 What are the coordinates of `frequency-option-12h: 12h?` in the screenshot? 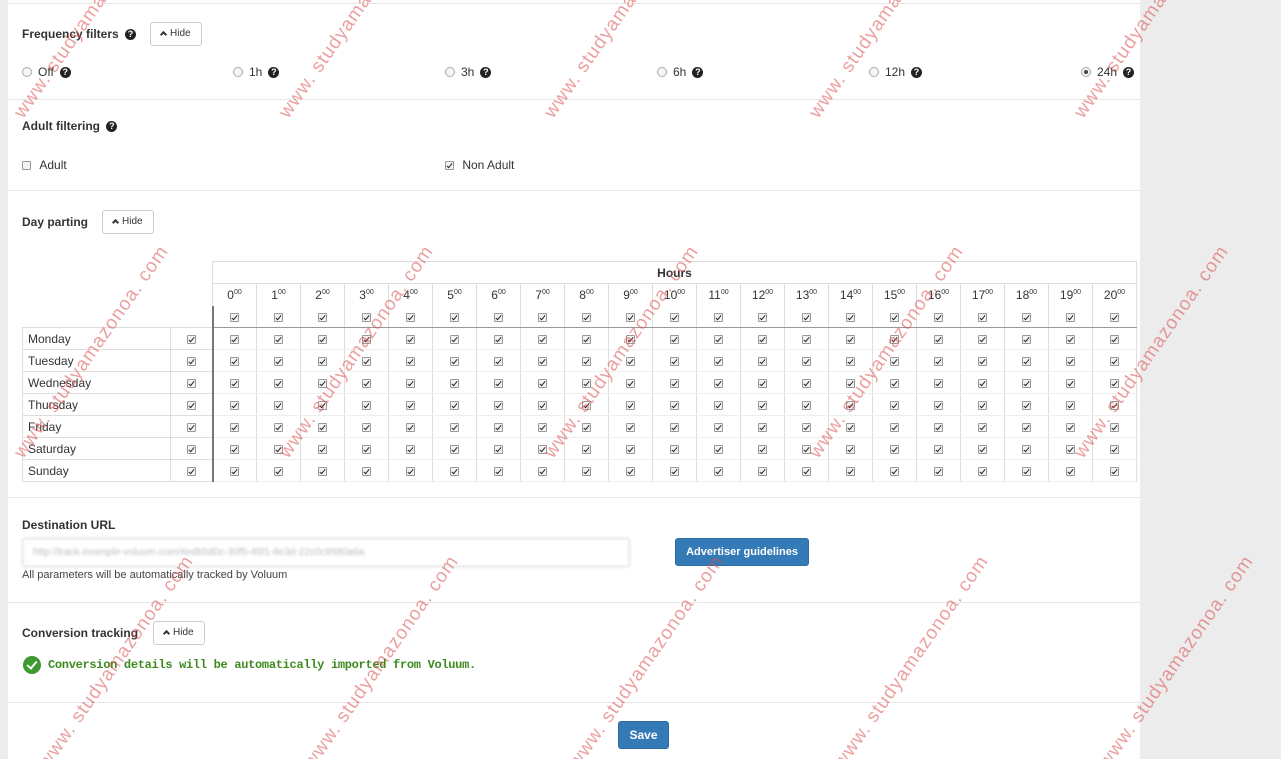 It's located at (896, 72).